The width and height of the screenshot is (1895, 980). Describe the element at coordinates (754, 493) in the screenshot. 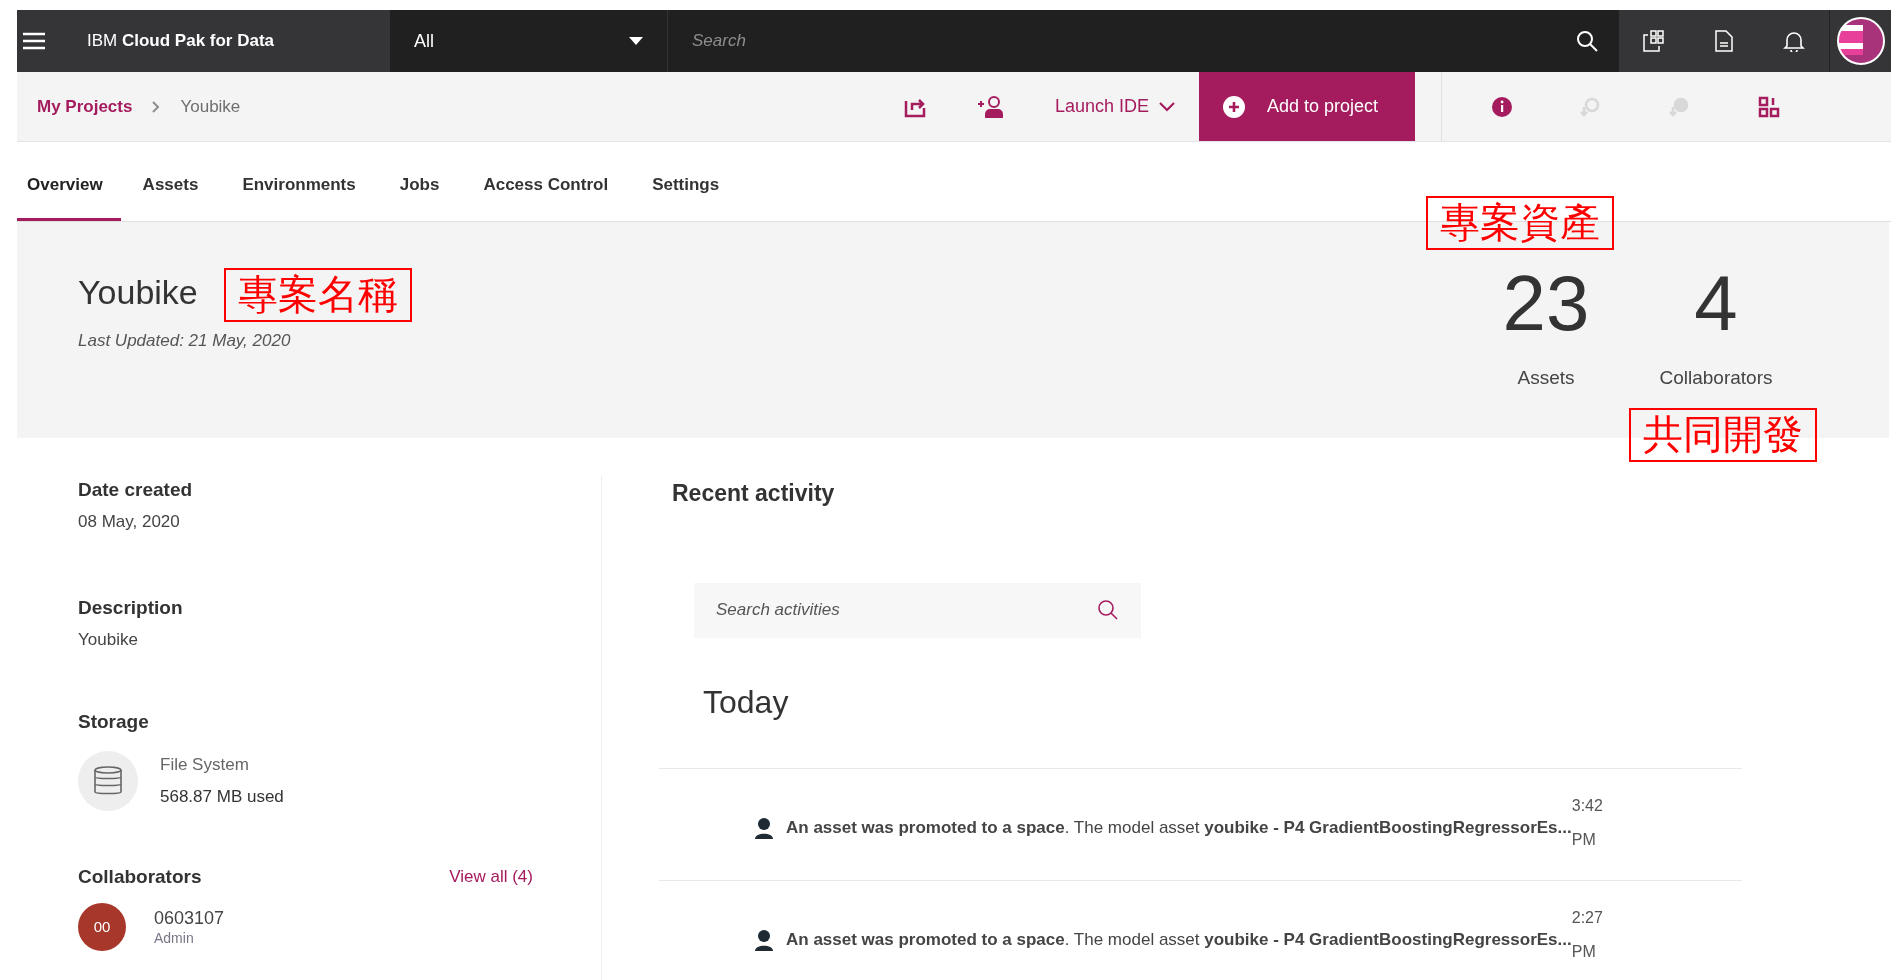

I see `section-title: Recent activity` at that location.